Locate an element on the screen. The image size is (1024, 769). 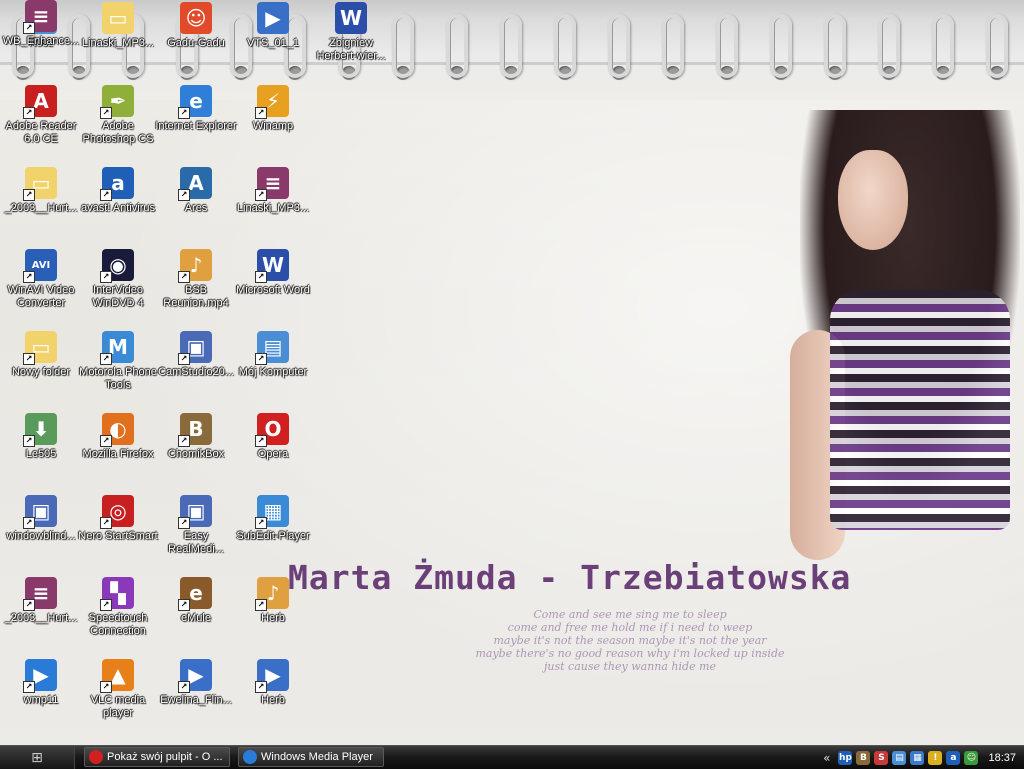
security-shield-icon: ! is located at coordinates (935, 757).